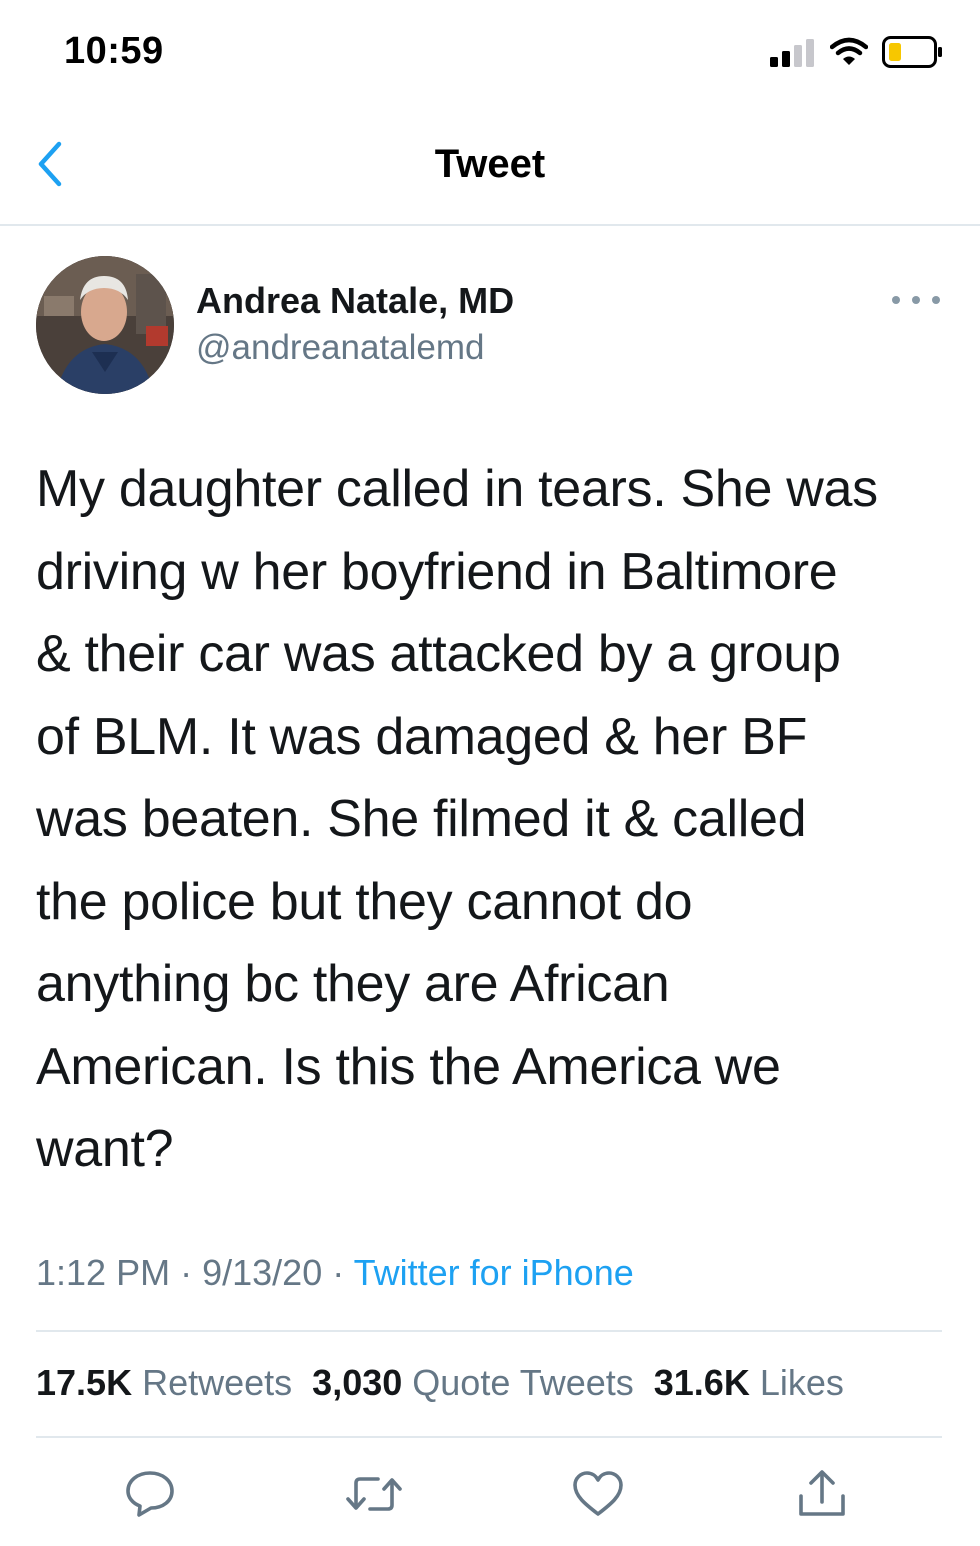 This screenshot has height=1546, width=980. I want to click on like-button, so click(598, 1496).